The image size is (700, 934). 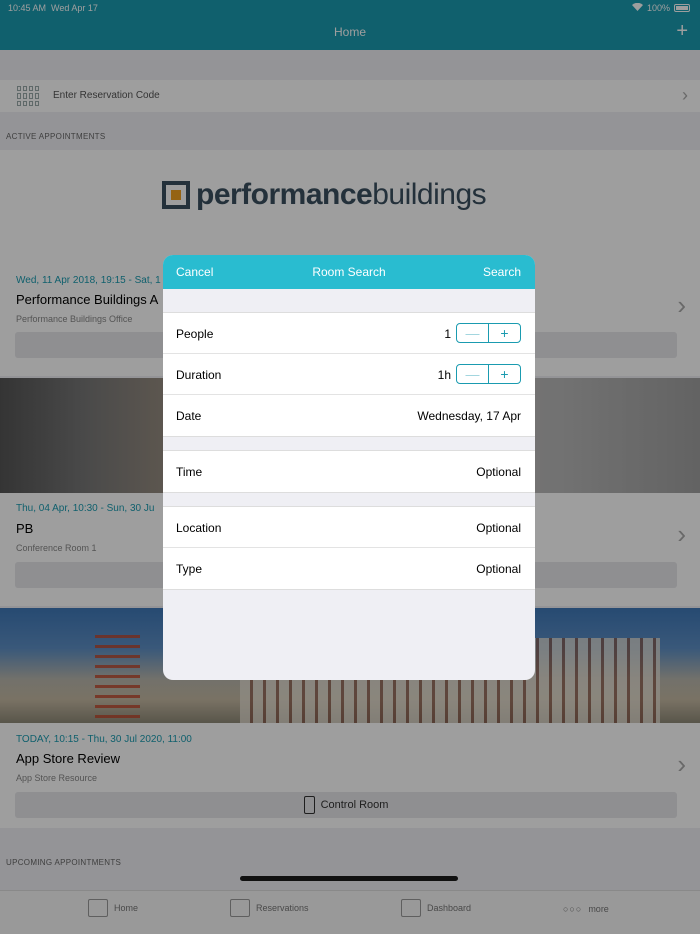 What do you see at coordinates (195, 334) in the screenshot?
I see `people-label: People` at bounding box center [195, 334].